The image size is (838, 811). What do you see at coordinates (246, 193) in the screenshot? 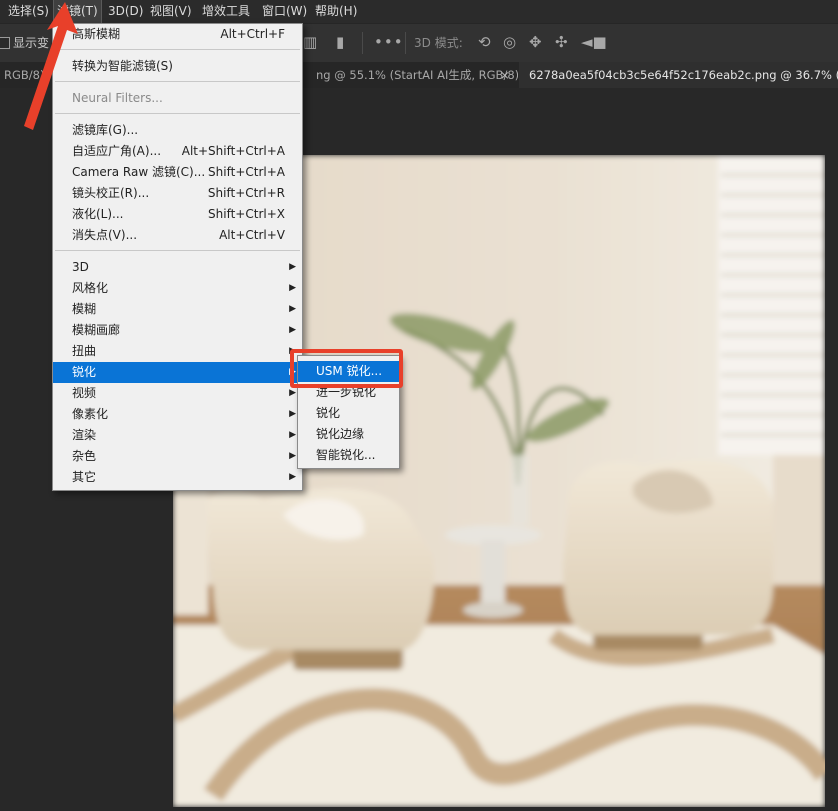
I see `menu-item-shortcut: Shift+Ctrl+R` at bounding box center [246, 193].